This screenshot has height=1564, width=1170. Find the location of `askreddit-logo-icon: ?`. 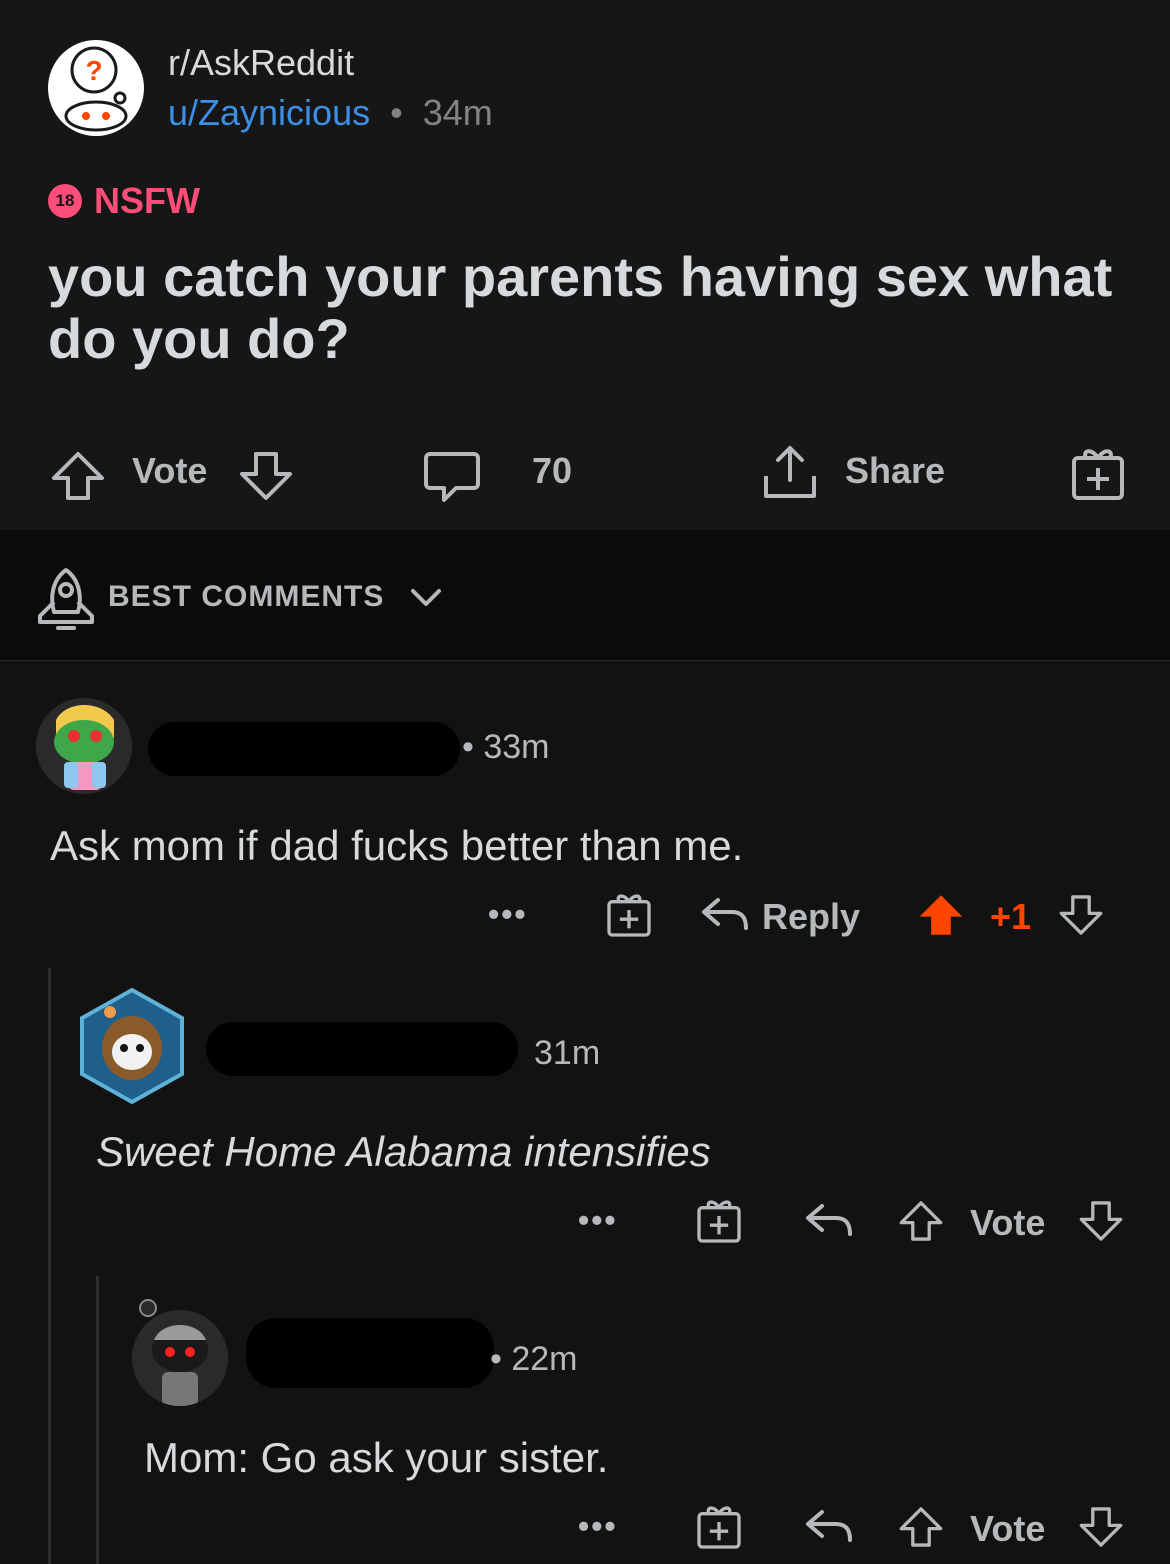

askreddit-logo-icon: ? is located at coordinates (96, 89).